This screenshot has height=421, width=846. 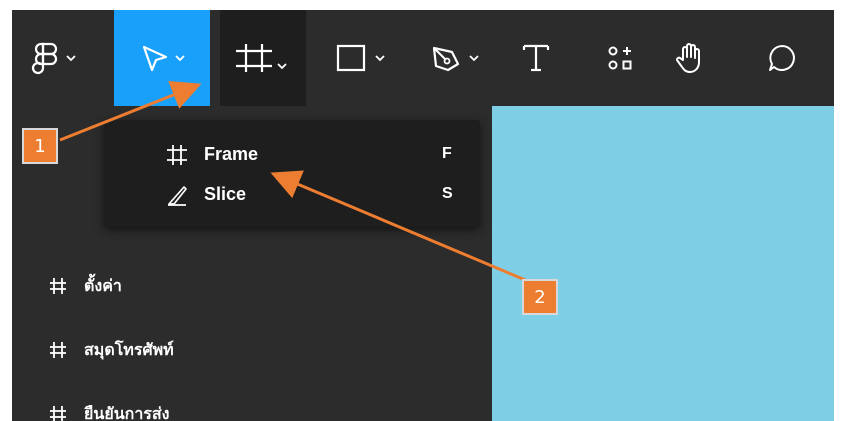 What do you see at coordinates (53, 58) in the screenshot?
I see `figma-logo-icon` at bounding box center [53, 58].